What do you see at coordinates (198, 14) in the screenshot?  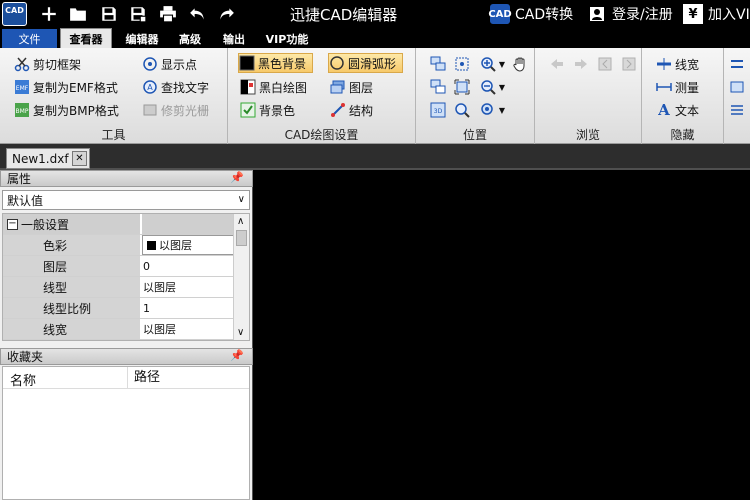 I see `undo-icon` at bounding box center [198, 14].